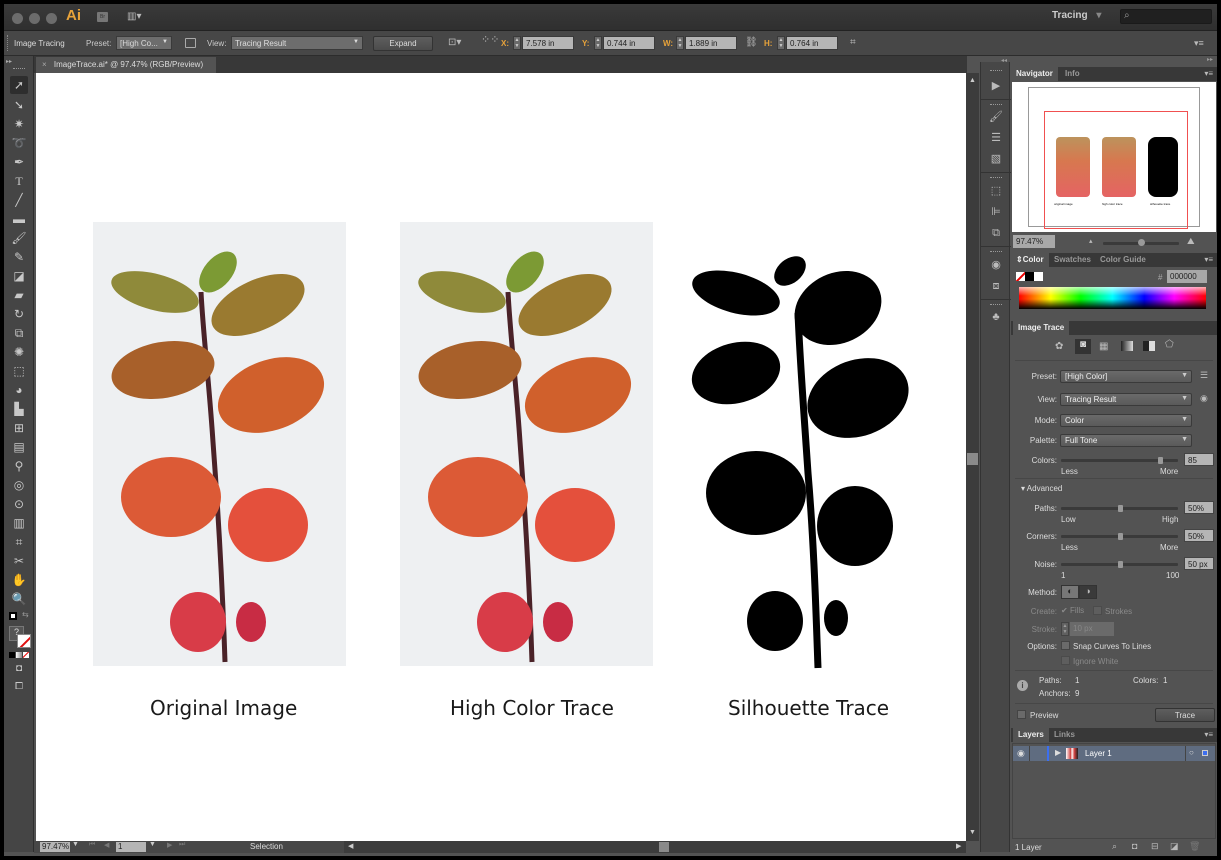 This screenshot has width=1221, height=860. What do you see at coordinates (144, 43) in the screenshot?
I see `preset-dropdown: [High Co... ▼` at bounding box center [144, 43].